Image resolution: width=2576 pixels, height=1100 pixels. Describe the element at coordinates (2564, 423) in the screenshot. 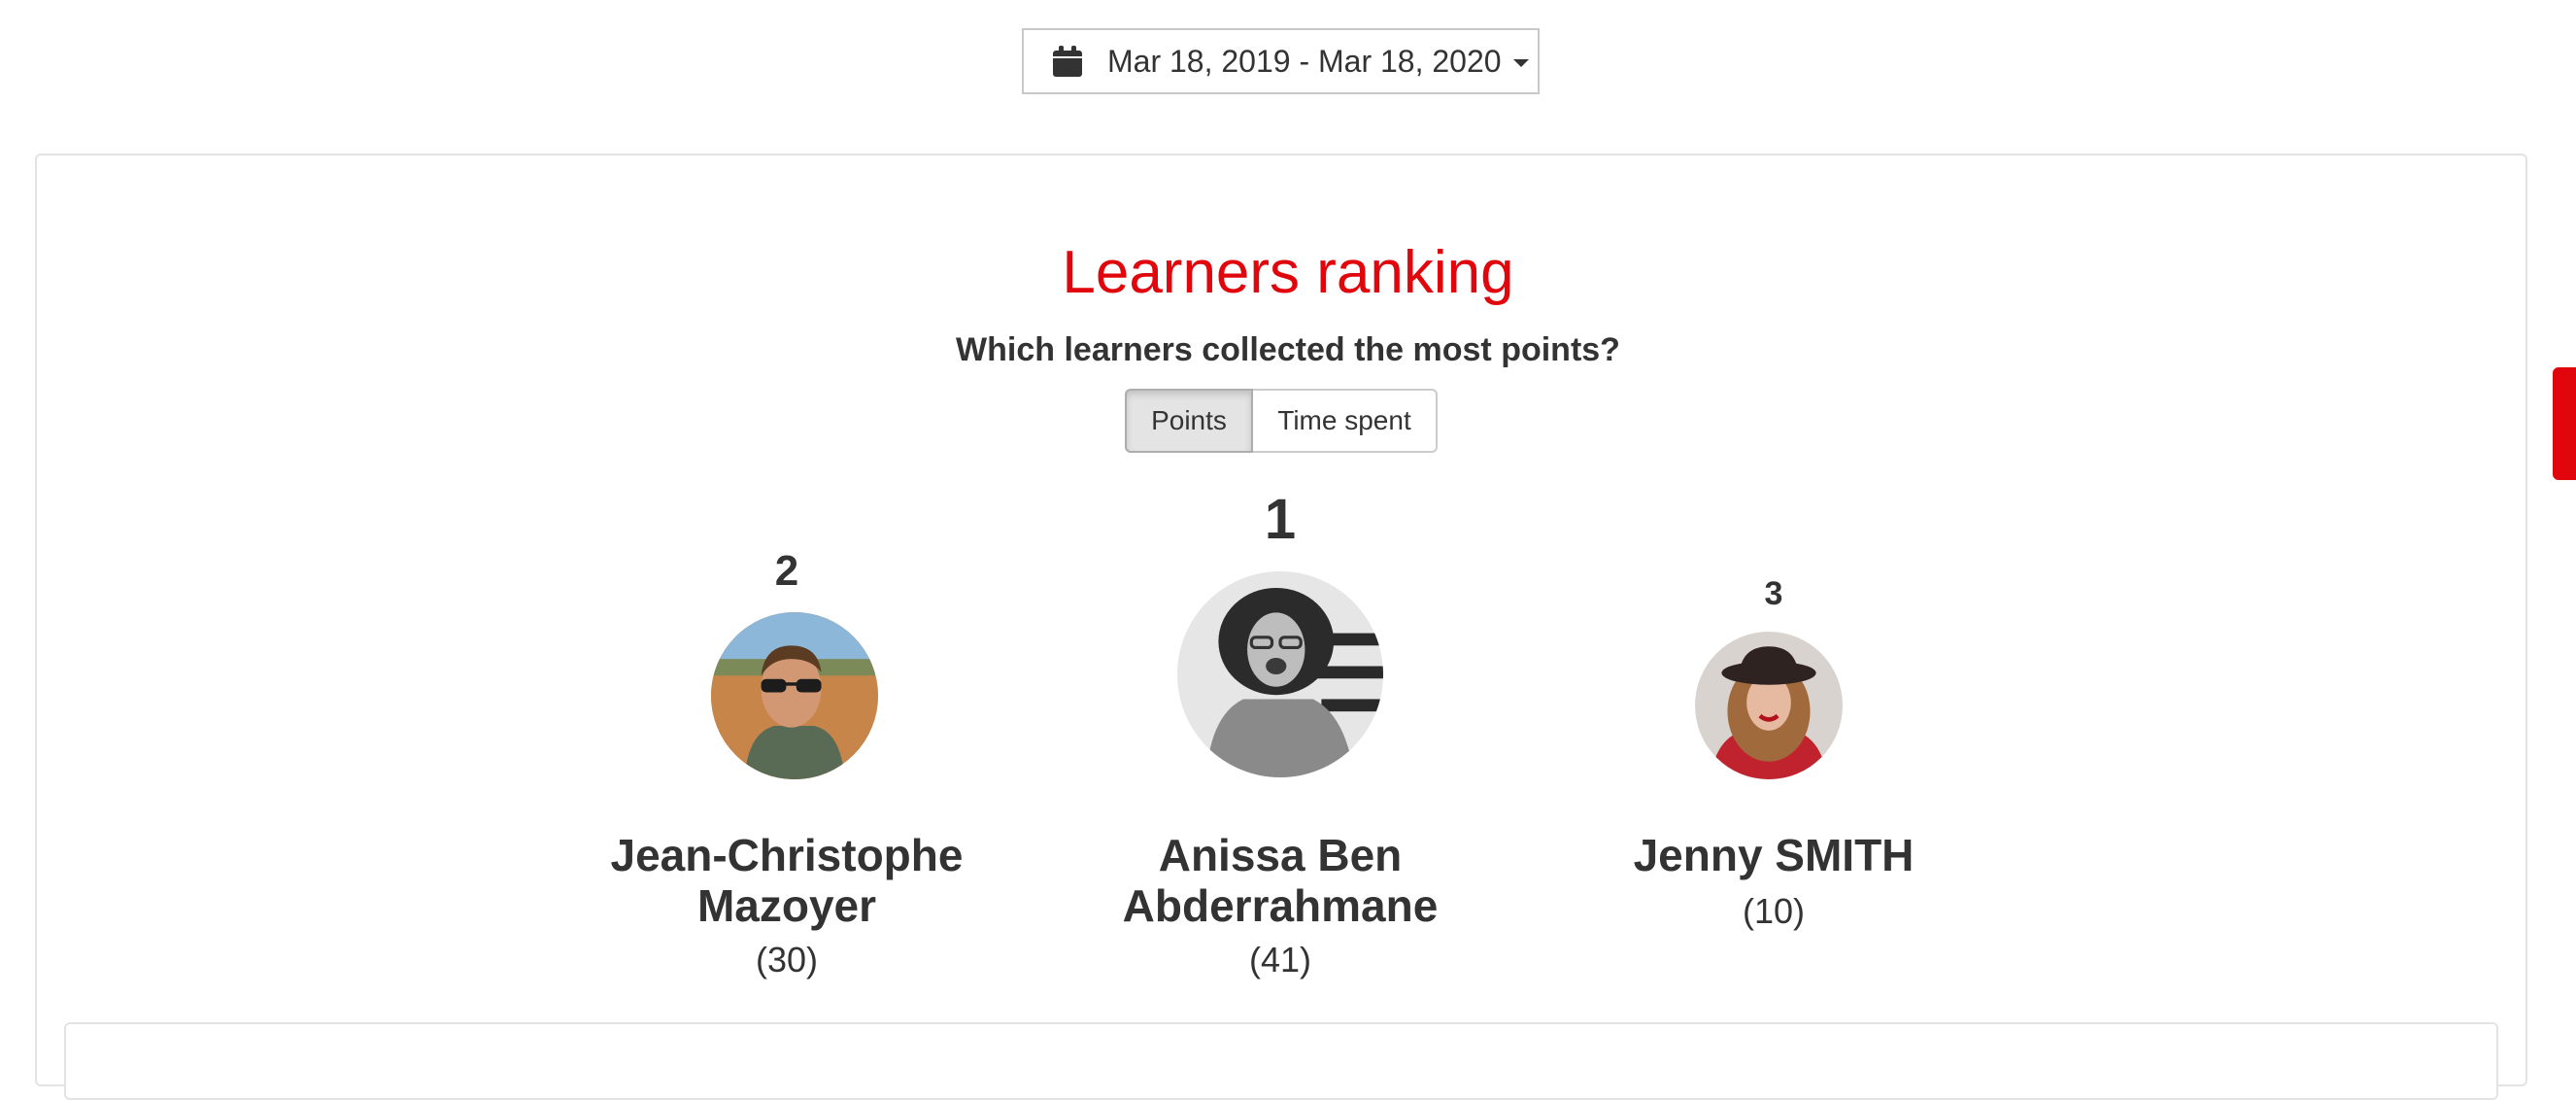

I see `side-feedback-tab` at that location.